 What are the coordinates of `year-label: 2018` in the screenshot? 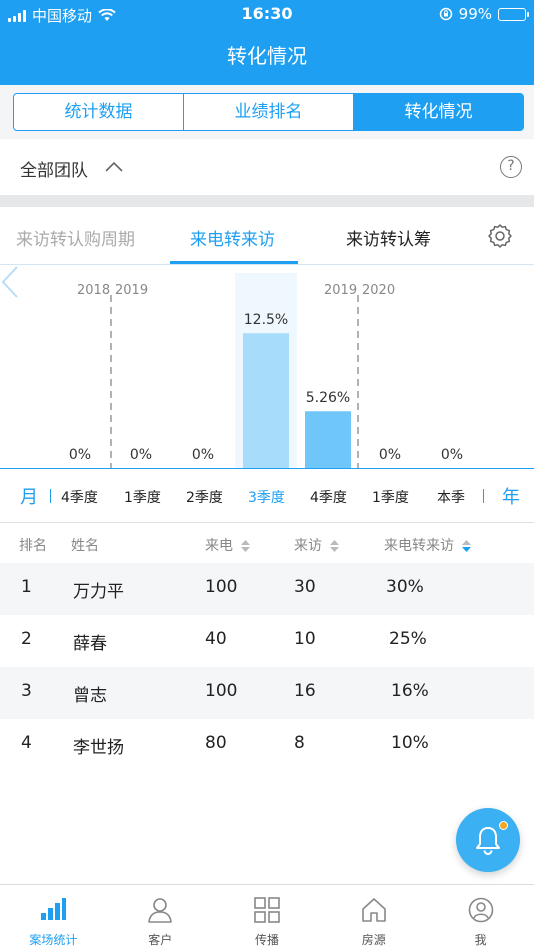 It's located at (94, 290).